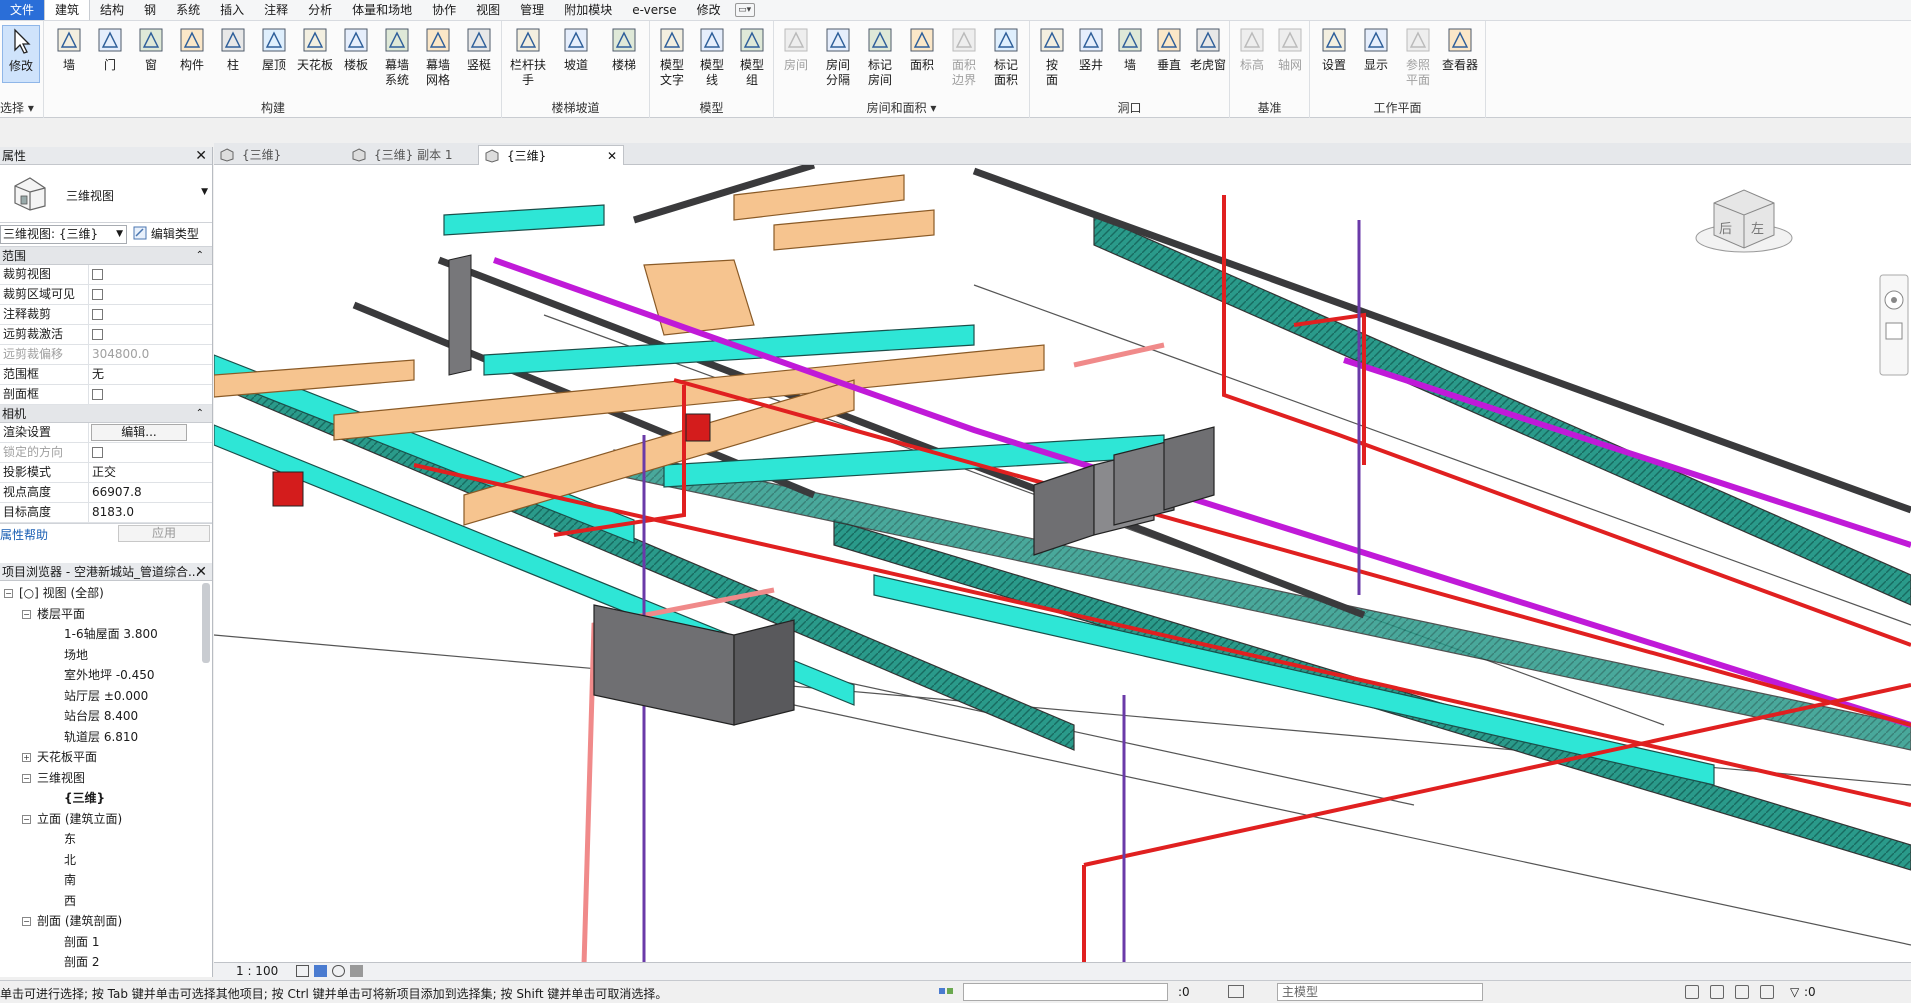  Describe the element at coordinates (1065, 992) in the screenshot. I see `workset-combo` at that location.